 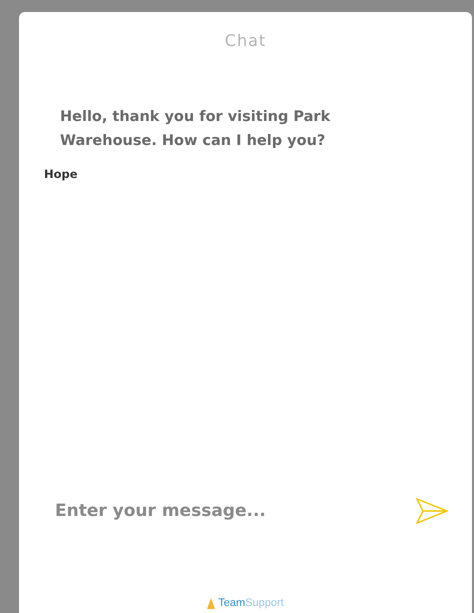 What do you see at coordinates (251, 603) in the screenshot?
I see `brand-name: TeamSupport` at bounding box center [251, 603].